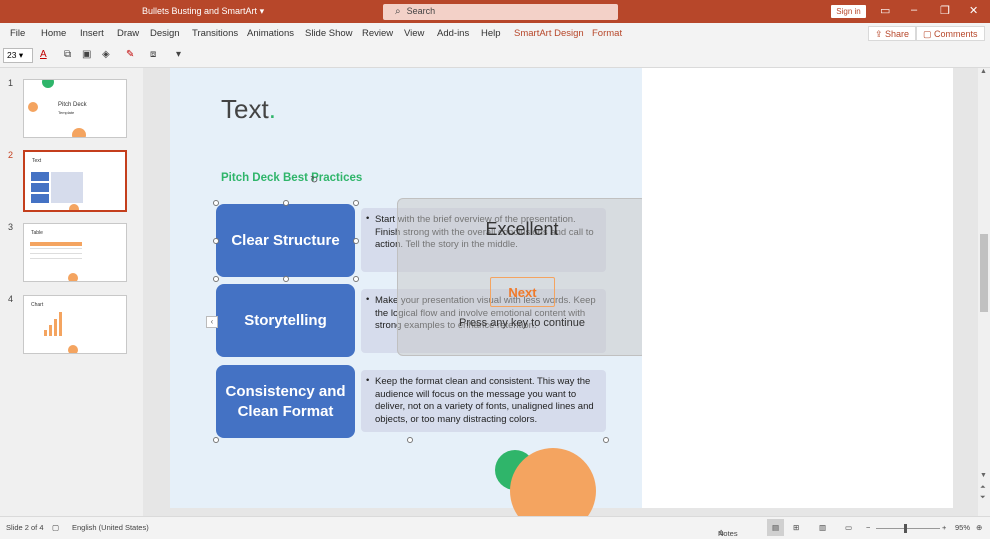 This screenshot has width=990, height=539. I want to click on tab-draw: Draw, so click(128, 33).